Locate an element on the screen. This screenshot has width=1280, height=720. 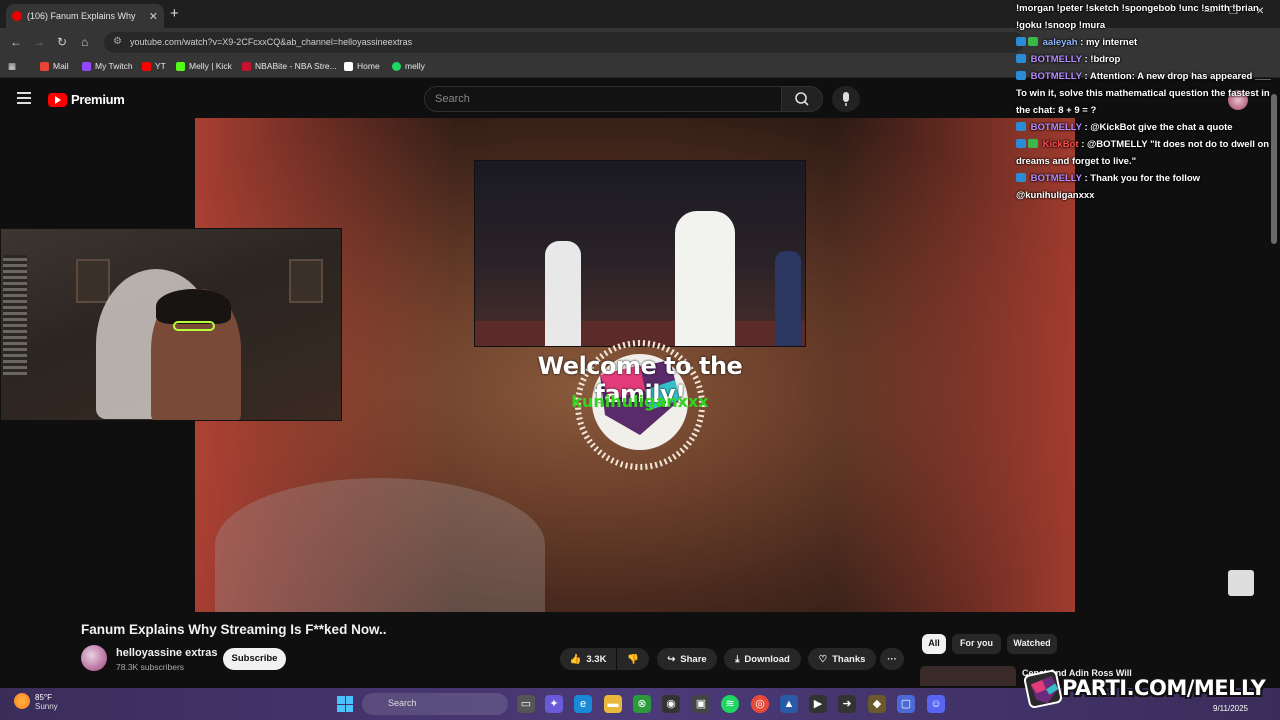
streamer-hair is located at coordinates (193, 306).